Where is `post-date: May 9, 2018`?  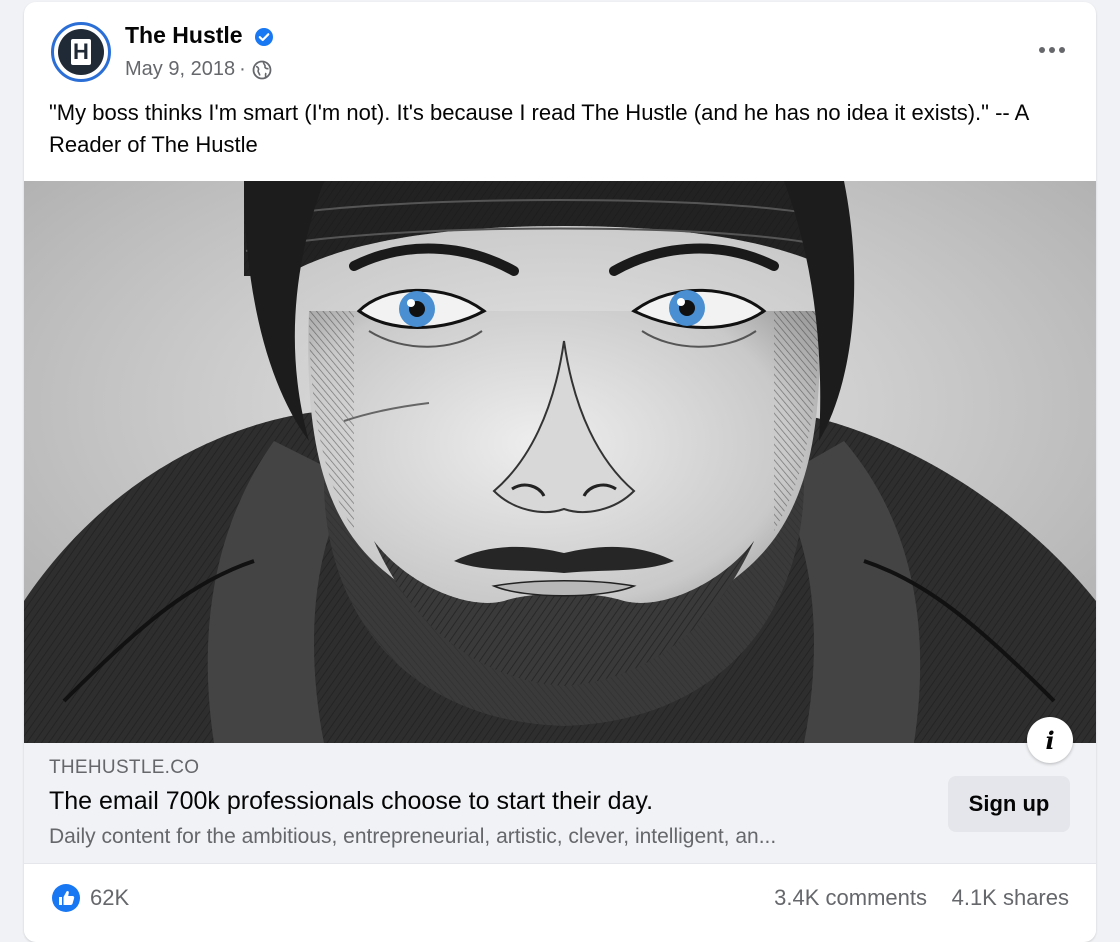 post-date: May 9, 2018 is located at coordinates (180, 69).